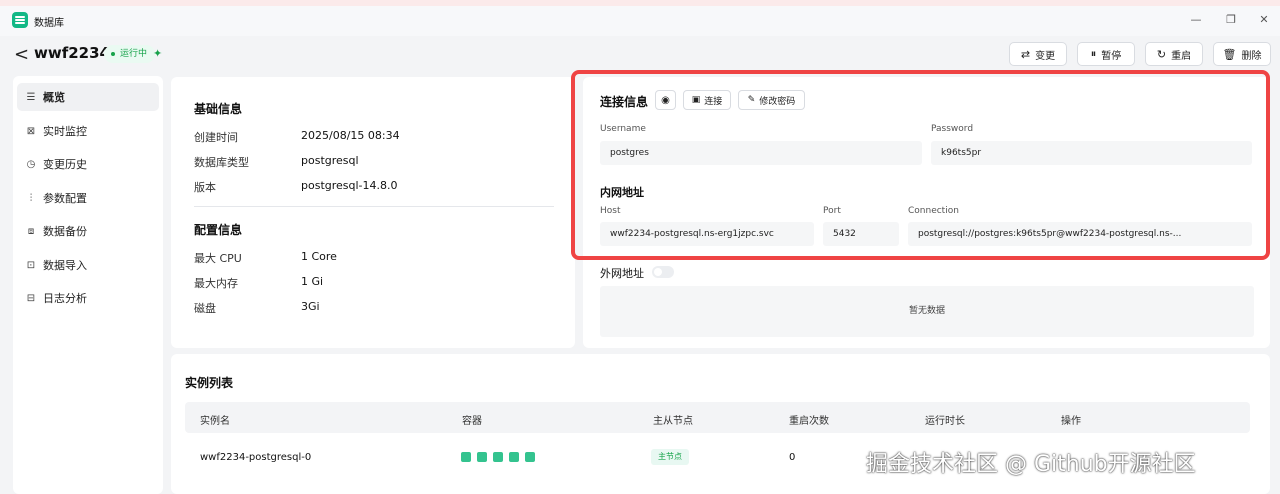  What do you see at coordinates (205, 187) in the screenshot?
I see `version-label: 版本` at bounding box center [205, 187].